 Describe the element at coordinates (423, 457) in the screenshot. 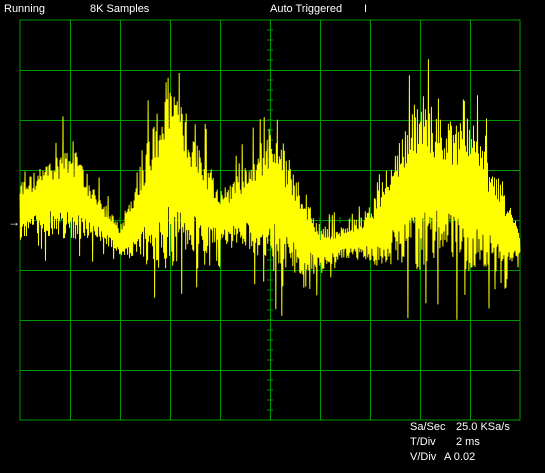

I see `volt-div-label: V/Div` at that location.